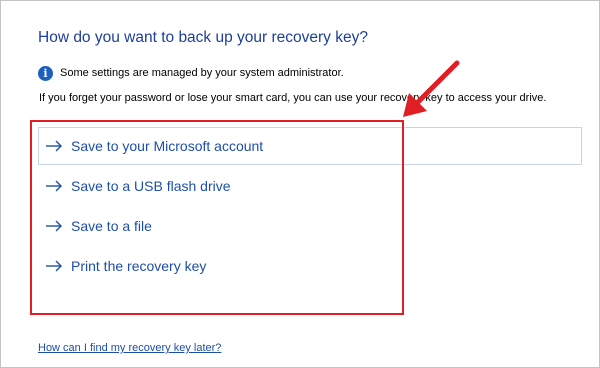  I want to click on annotation-arrow-icon, so click(431, 88).